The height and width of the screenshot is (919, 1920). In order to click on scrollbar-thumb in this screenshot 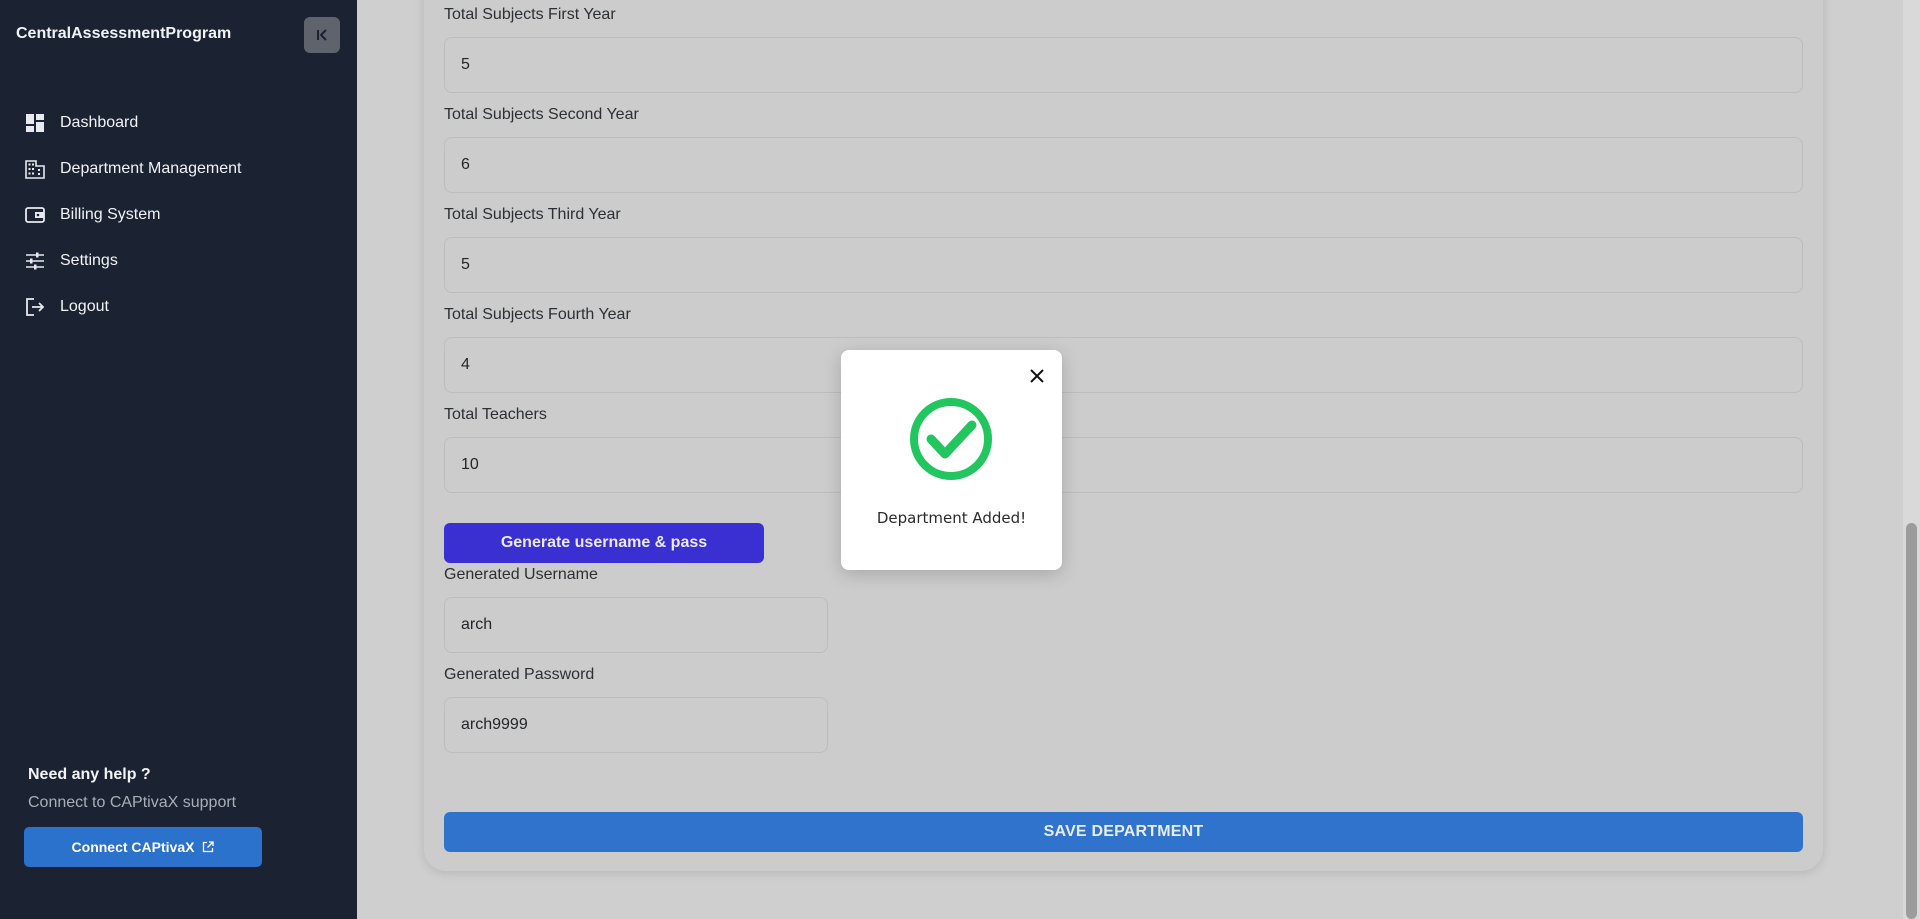, I will do `click(1911, 721)`.